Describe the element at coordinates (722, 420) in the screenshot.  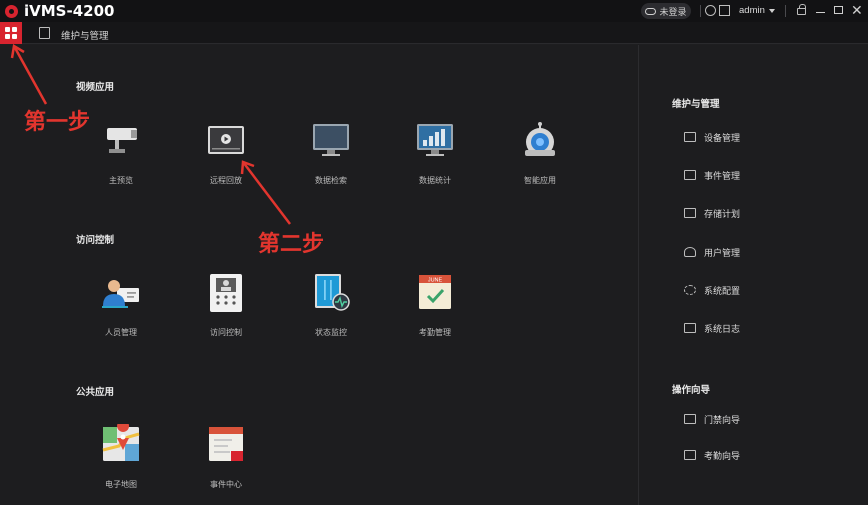
I see `sidebar-item-label: 门禁向导` at that location.